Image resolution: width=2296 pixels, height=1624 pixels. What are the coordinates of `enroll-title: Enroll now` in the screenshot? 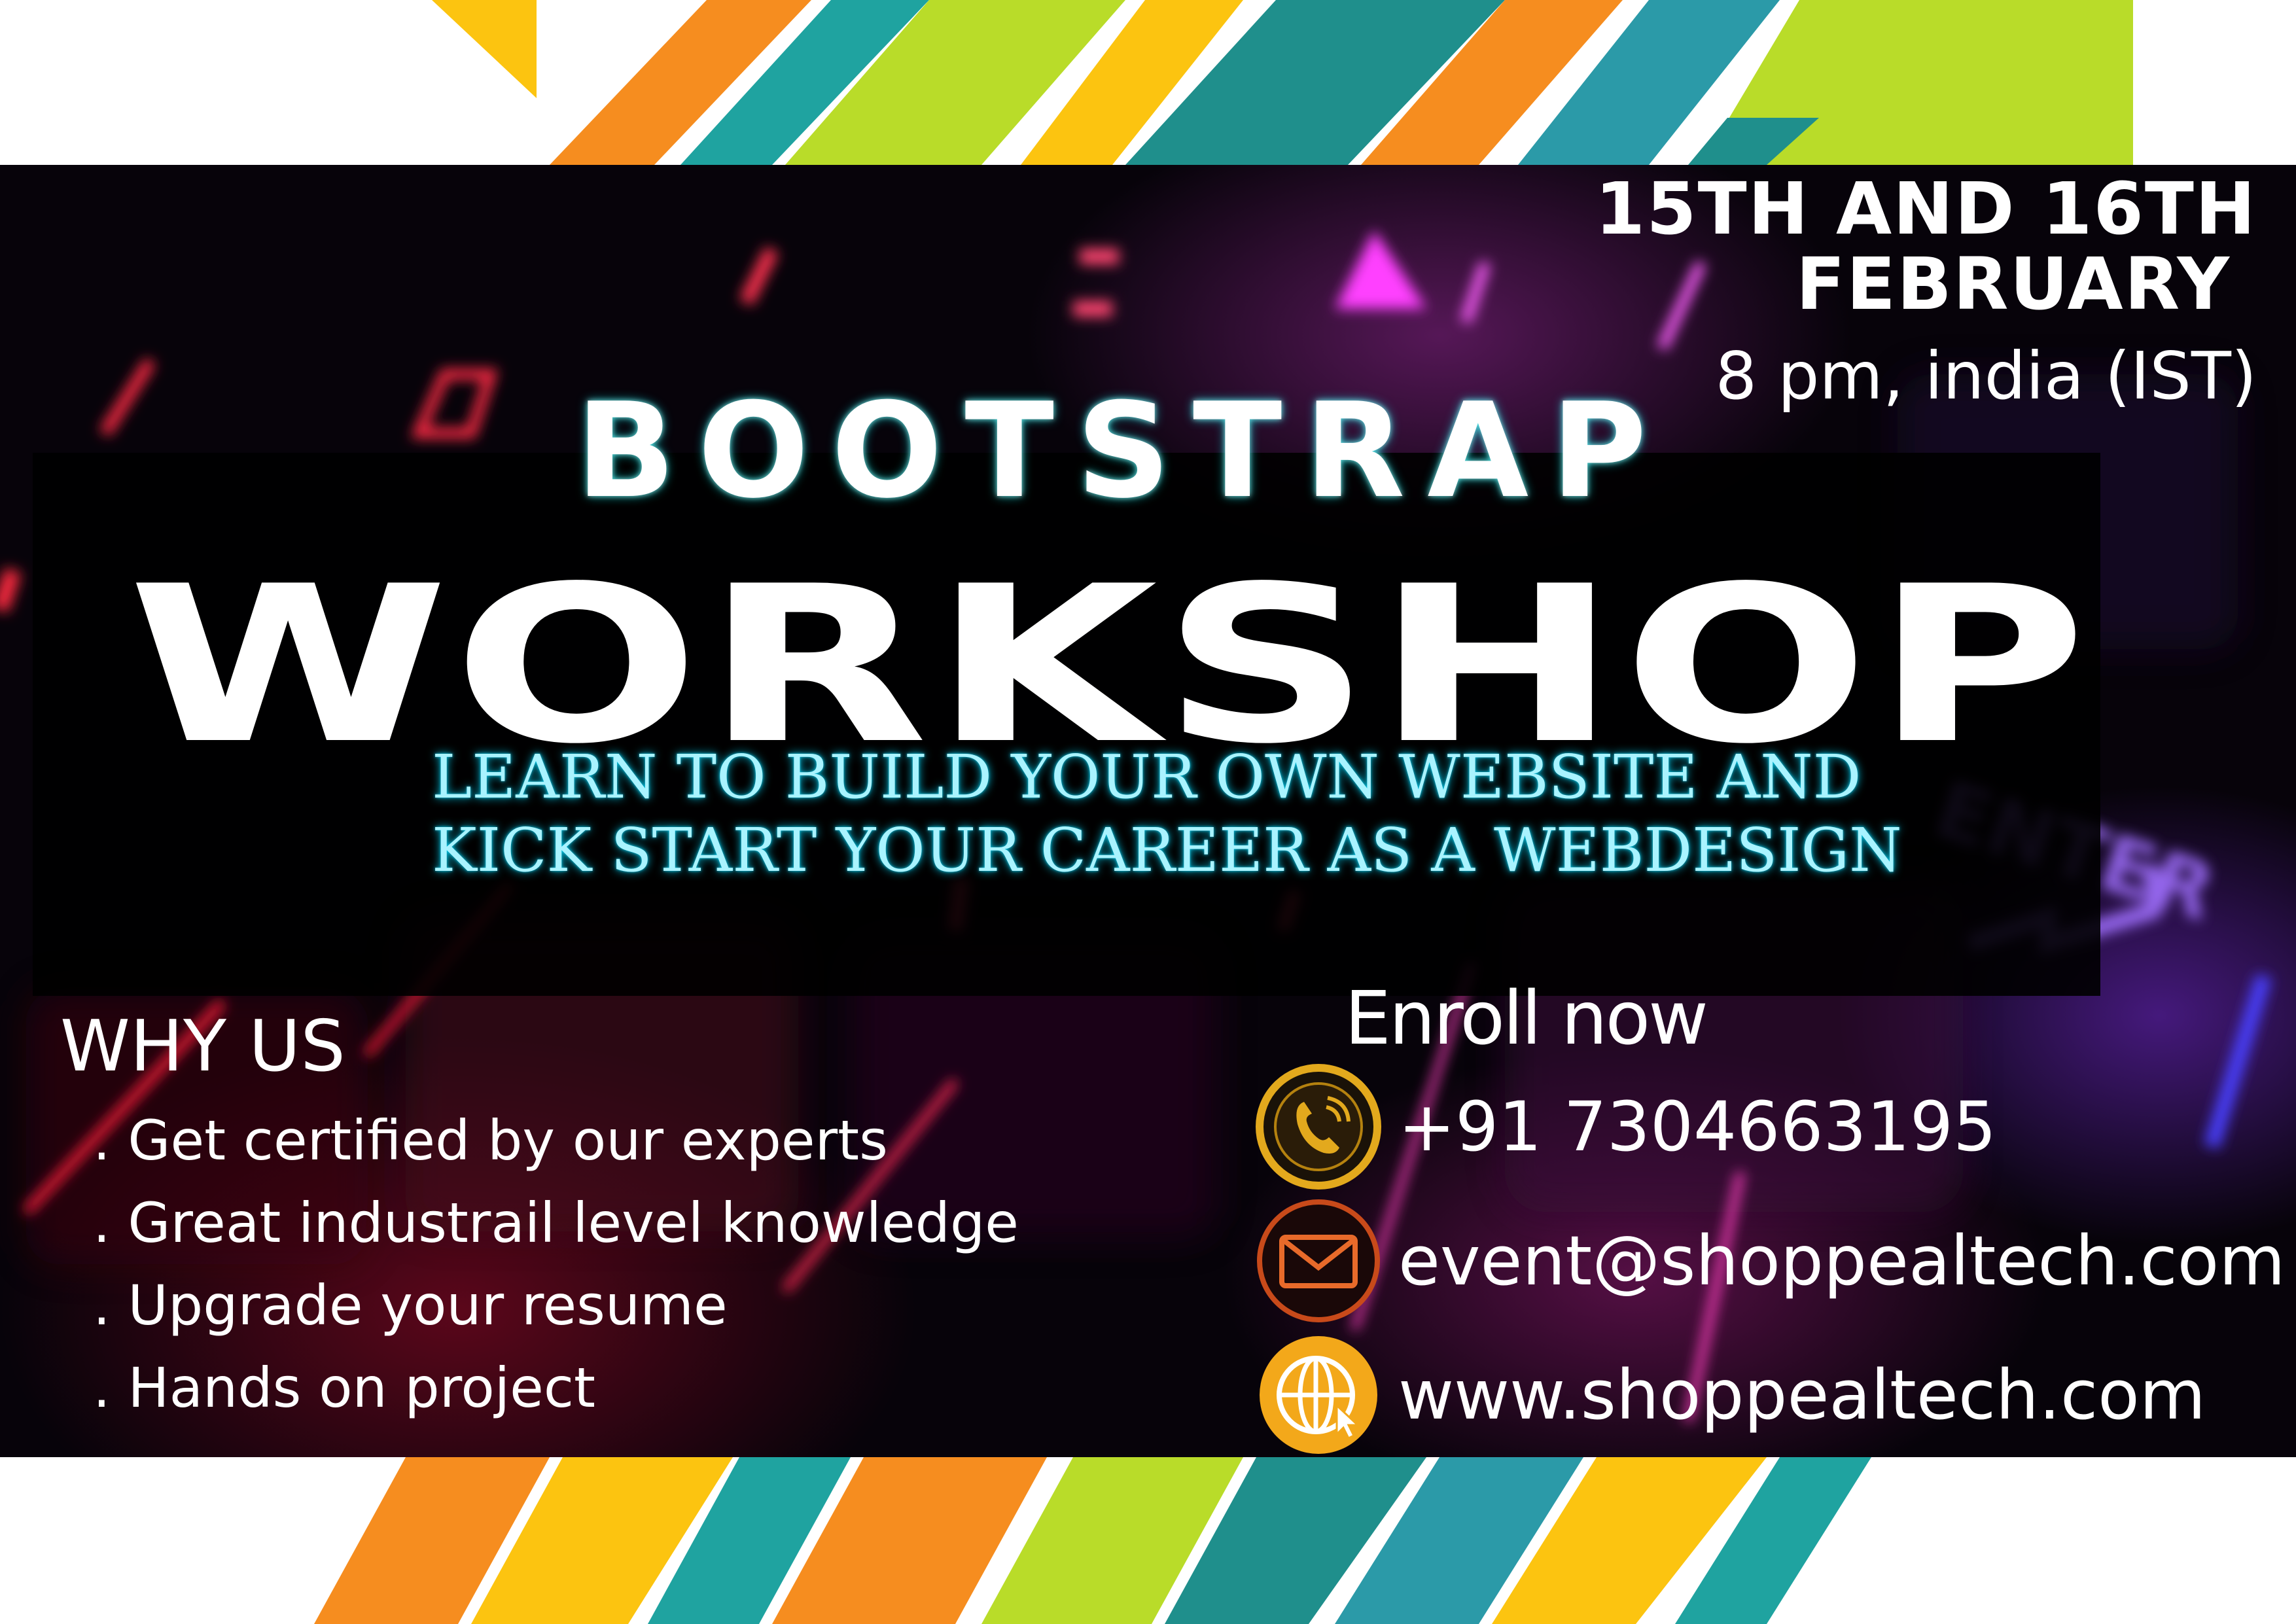 It's located at (1526, 1018).